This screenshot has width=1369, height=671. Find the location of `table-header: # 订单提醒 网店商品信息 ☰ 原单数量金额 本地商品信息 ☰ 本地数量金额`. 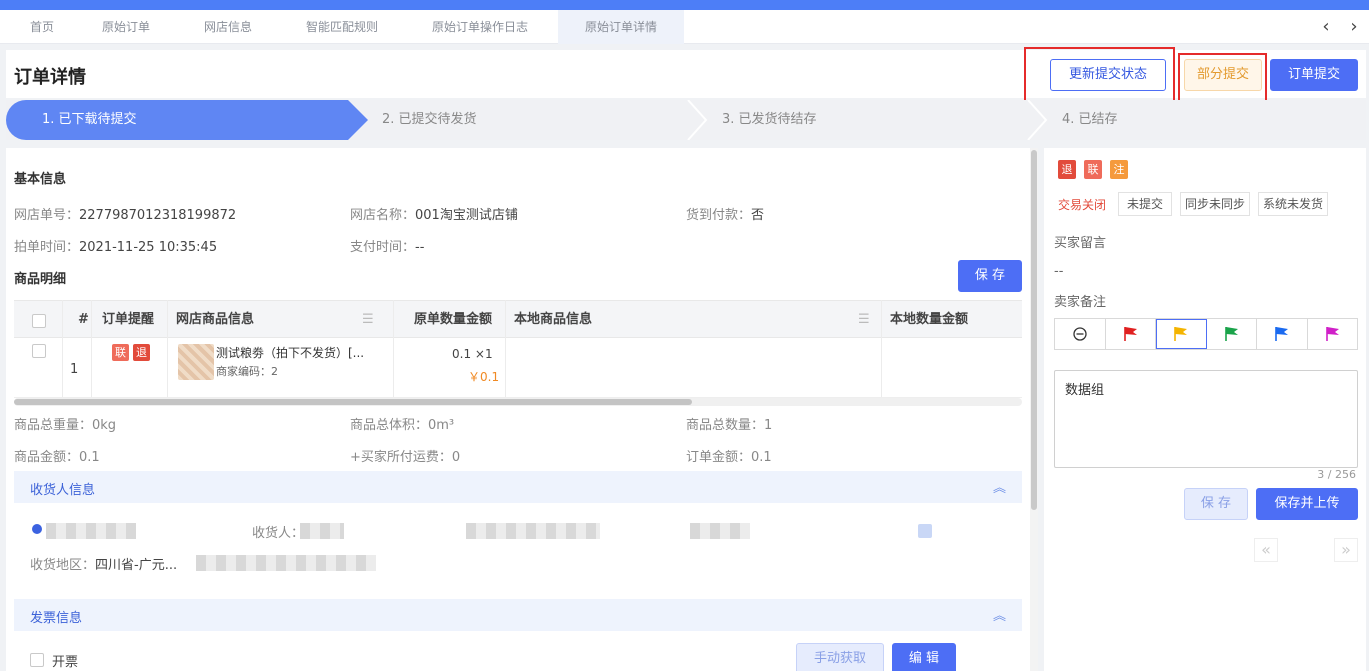

table-header: # 订单提醒 网店商品信息 ☰ 原单数量金额 本地商品信息 ☰ 本地数量金额 is located at coordinates (518, 319).